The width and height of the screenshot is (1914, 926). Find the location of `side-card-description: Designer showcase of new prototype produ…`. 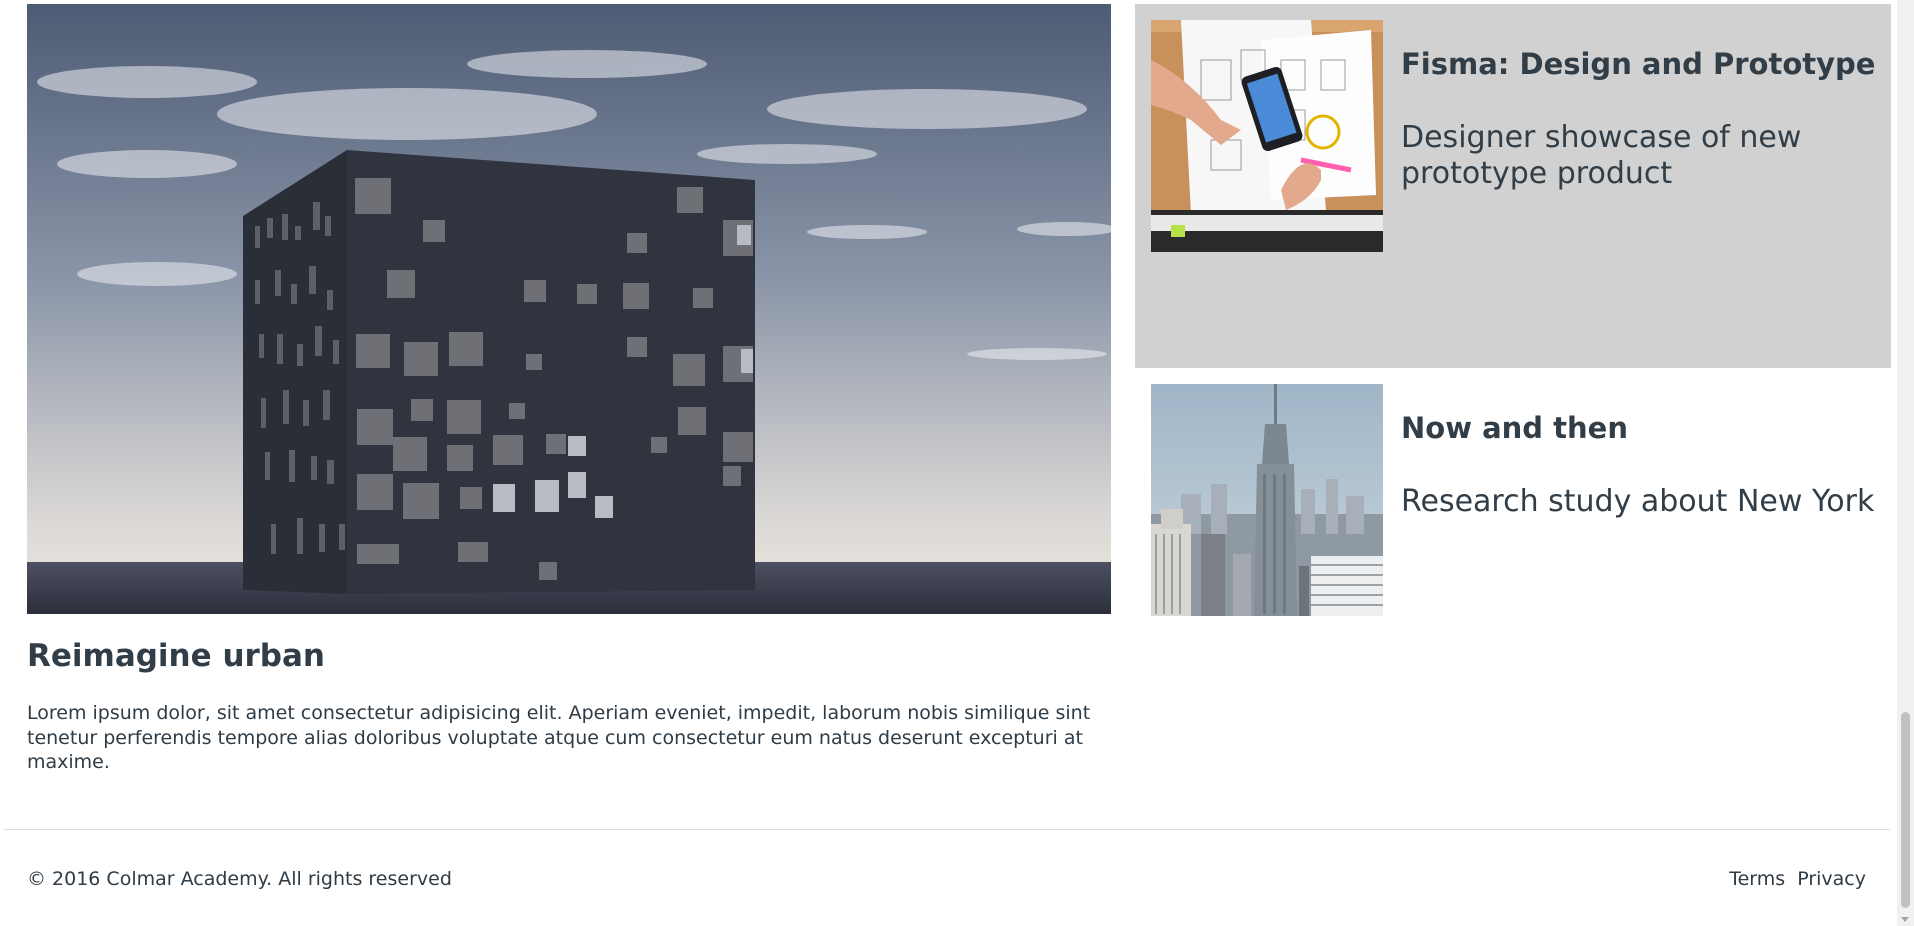

side-card-description: Designer showcase of new prototype produ… is located at coordinates (1601, 155).